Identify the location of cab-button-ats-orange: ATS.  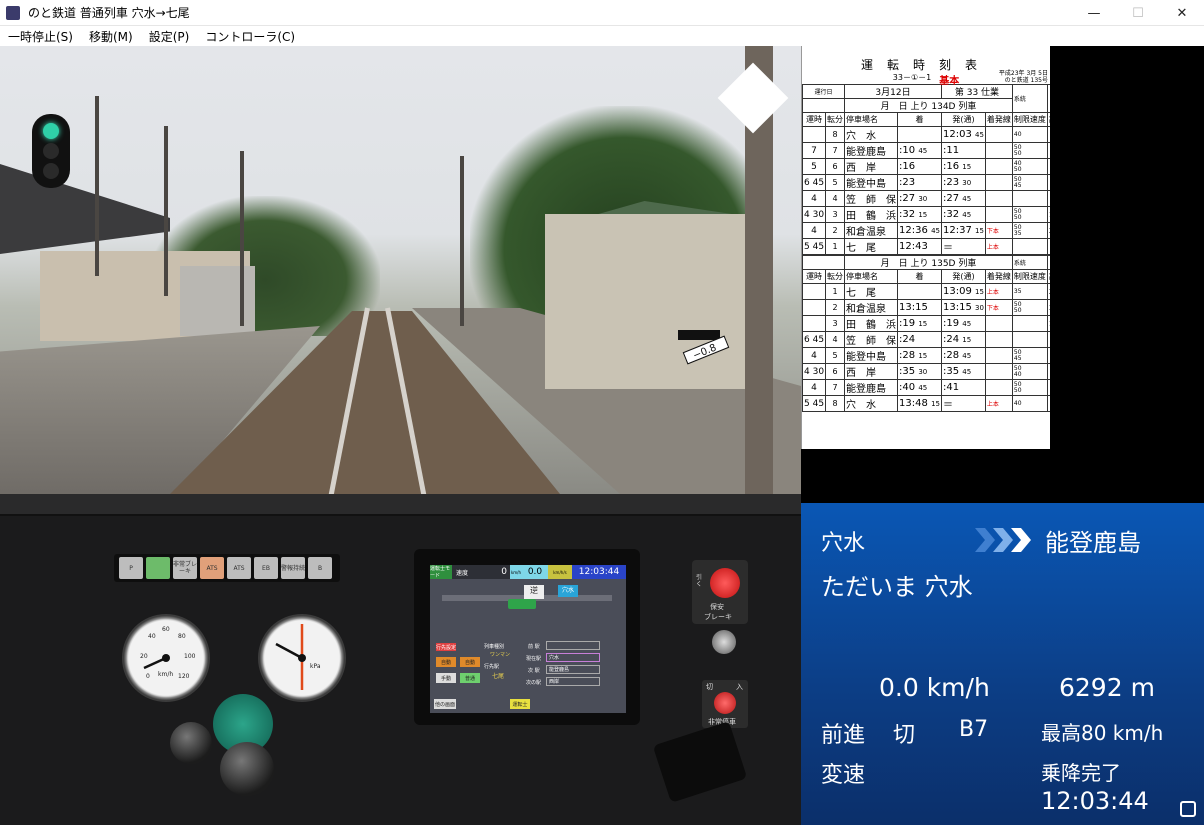
(212, 568).